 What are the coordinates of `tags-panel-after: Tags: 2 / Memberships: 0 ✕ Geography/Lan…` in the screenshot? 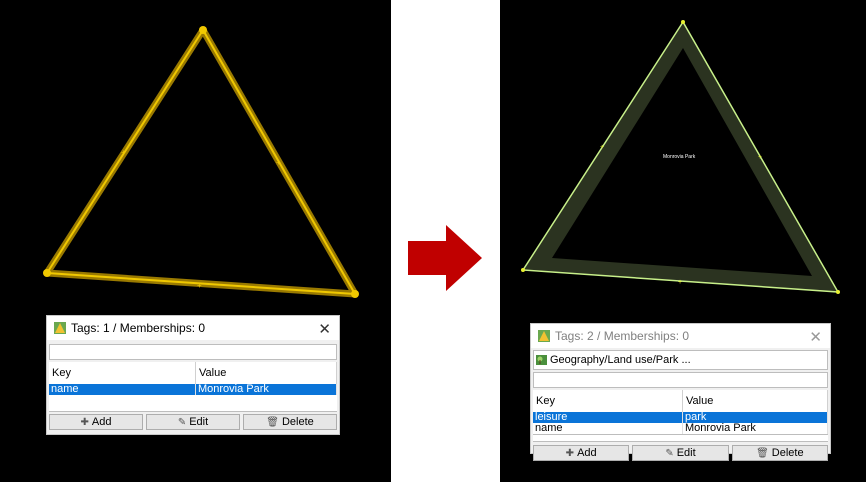 It's located at (680, 392).